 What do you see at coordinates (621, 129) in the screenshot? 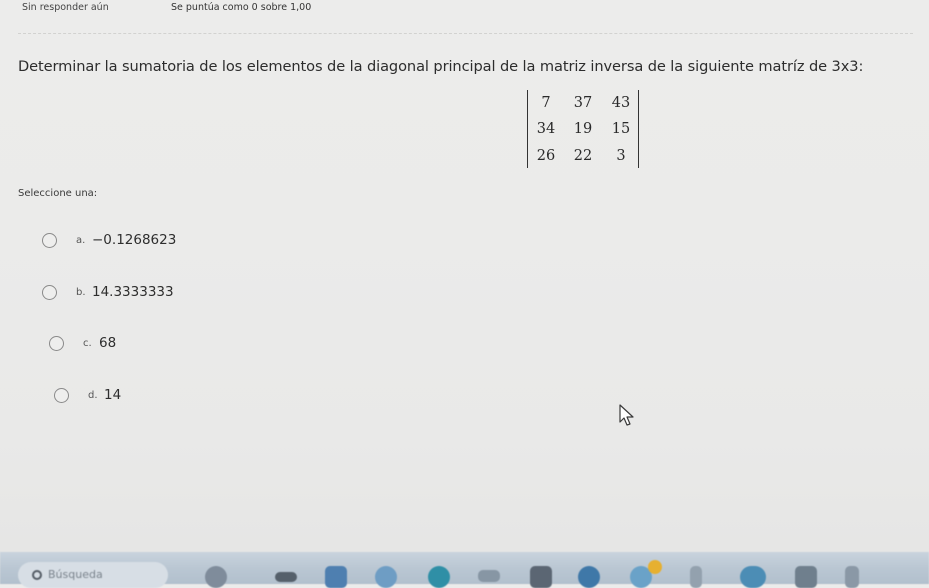
I see `matrix-cell: 15` at bounding box center [621, 129].